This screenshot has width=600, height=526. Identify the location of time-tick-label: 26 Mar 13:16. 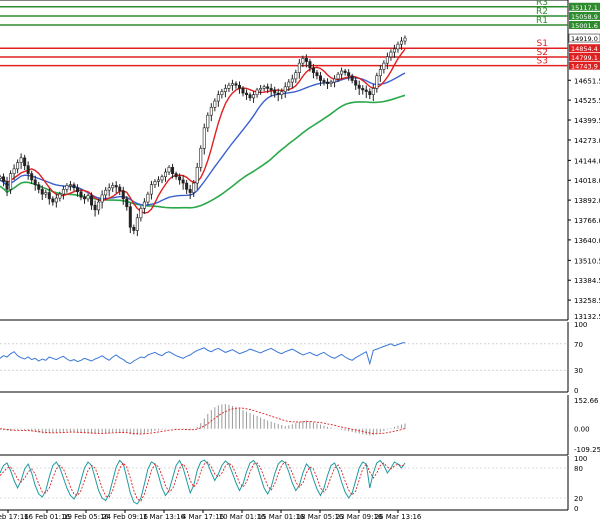
(398, 517).